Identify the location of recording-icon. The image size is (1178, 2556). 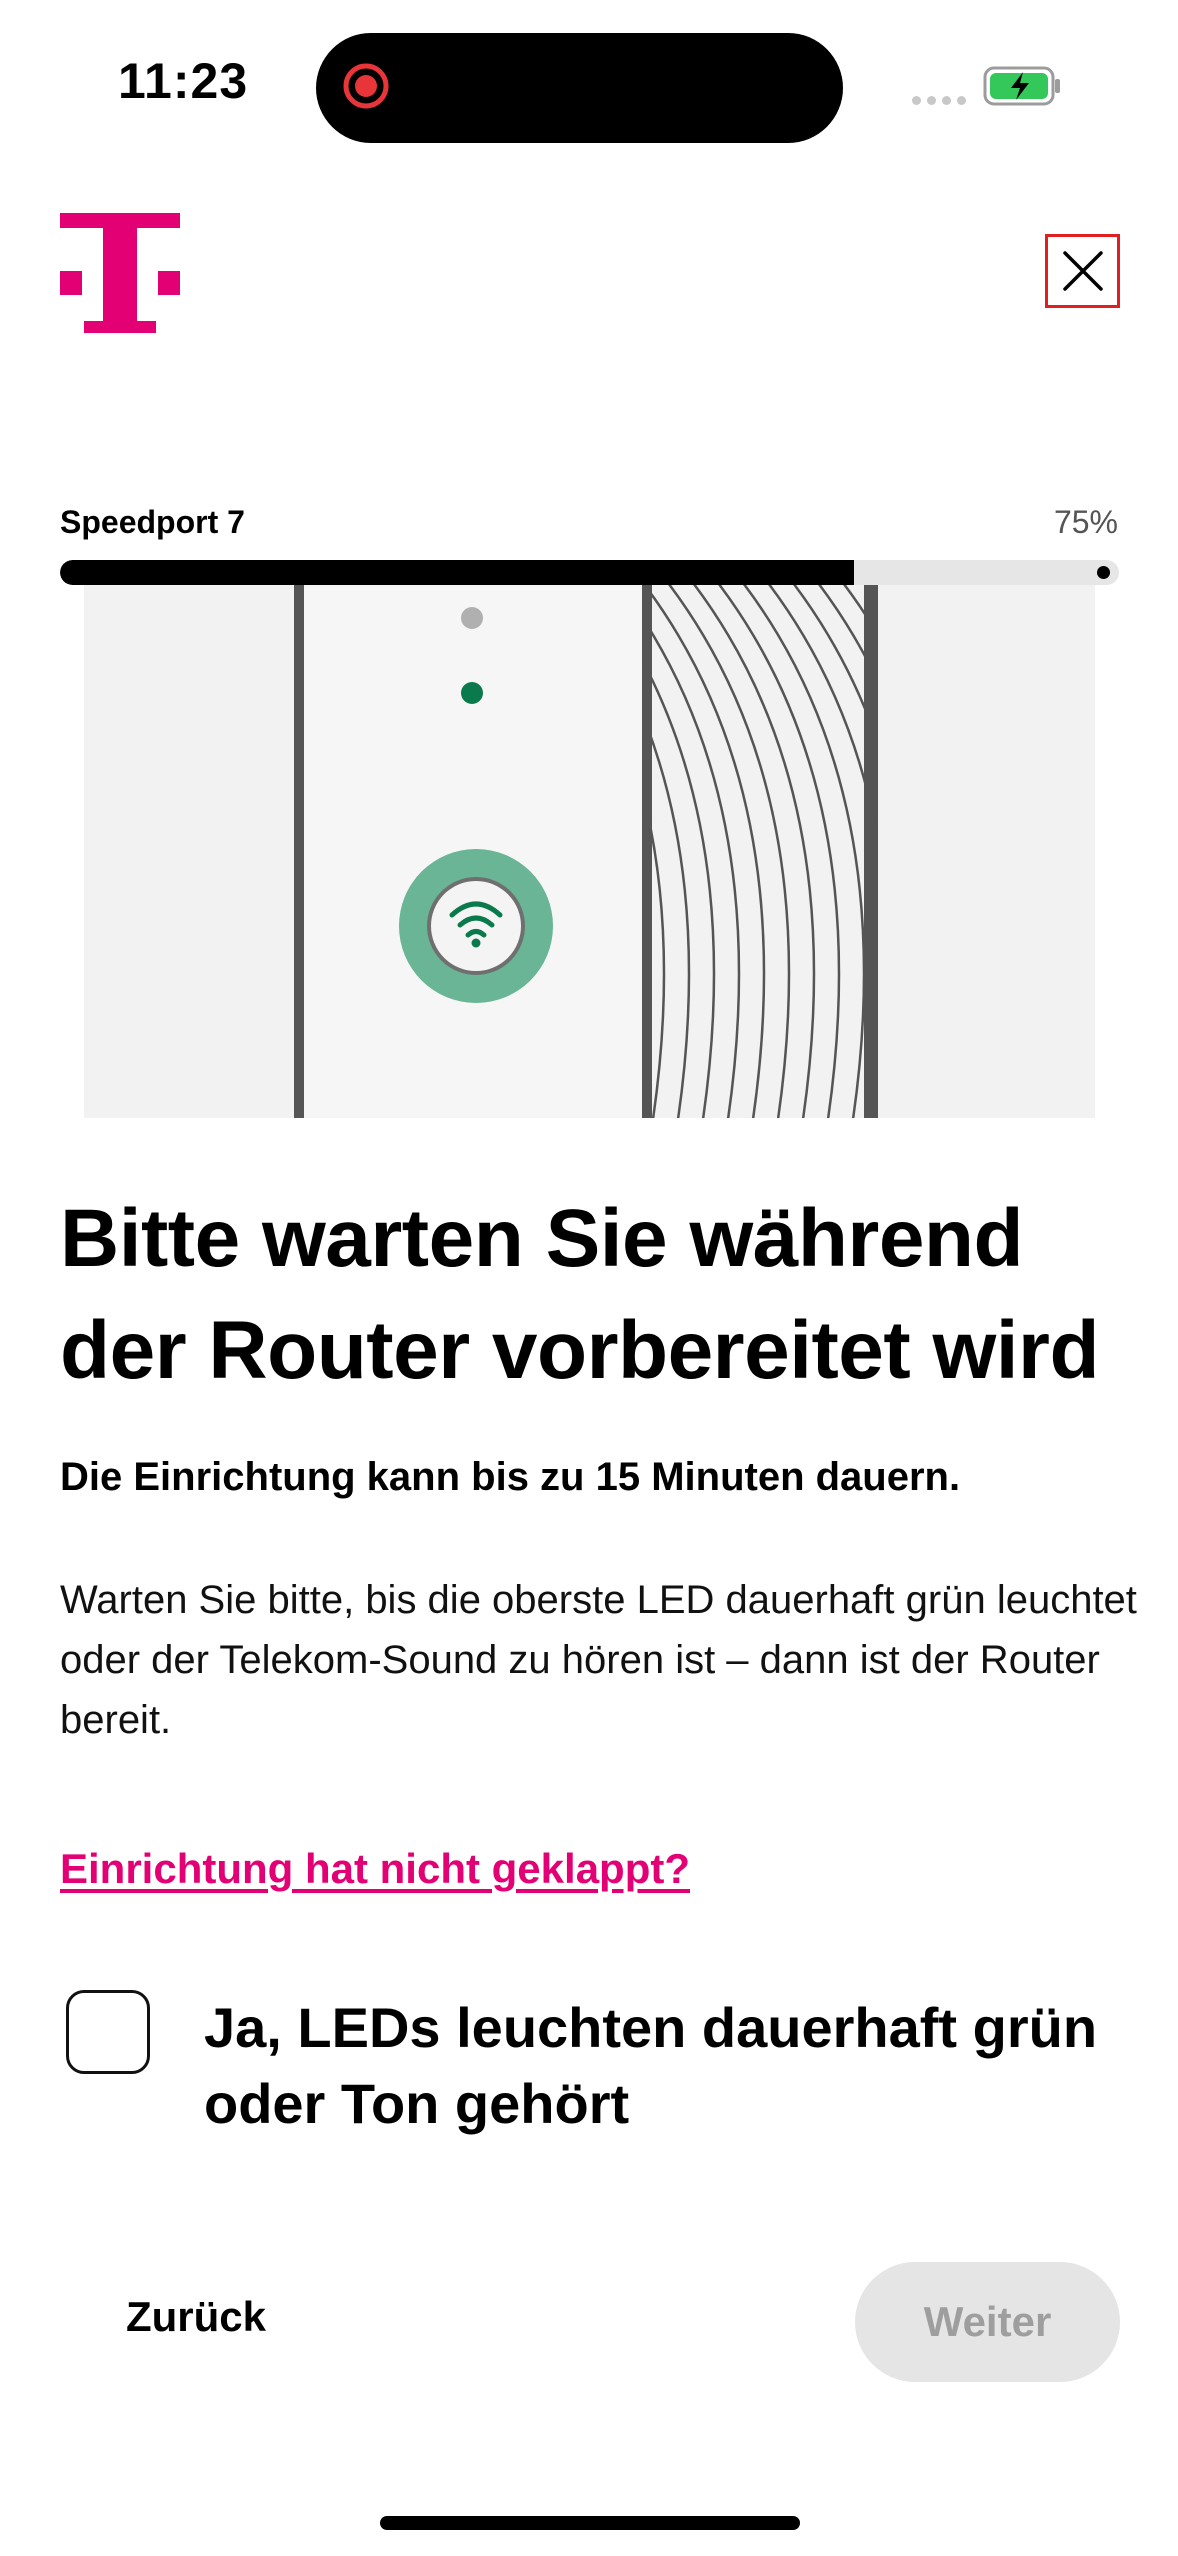
(366, 86).